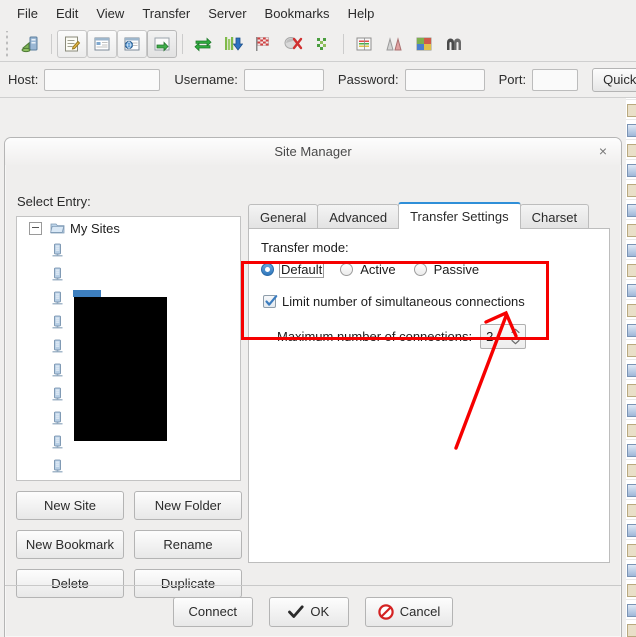  What do you see at coordinates (227, 13) in the screenshot?
I see `menu-item-server: Server` at bounding box center [227, 13].